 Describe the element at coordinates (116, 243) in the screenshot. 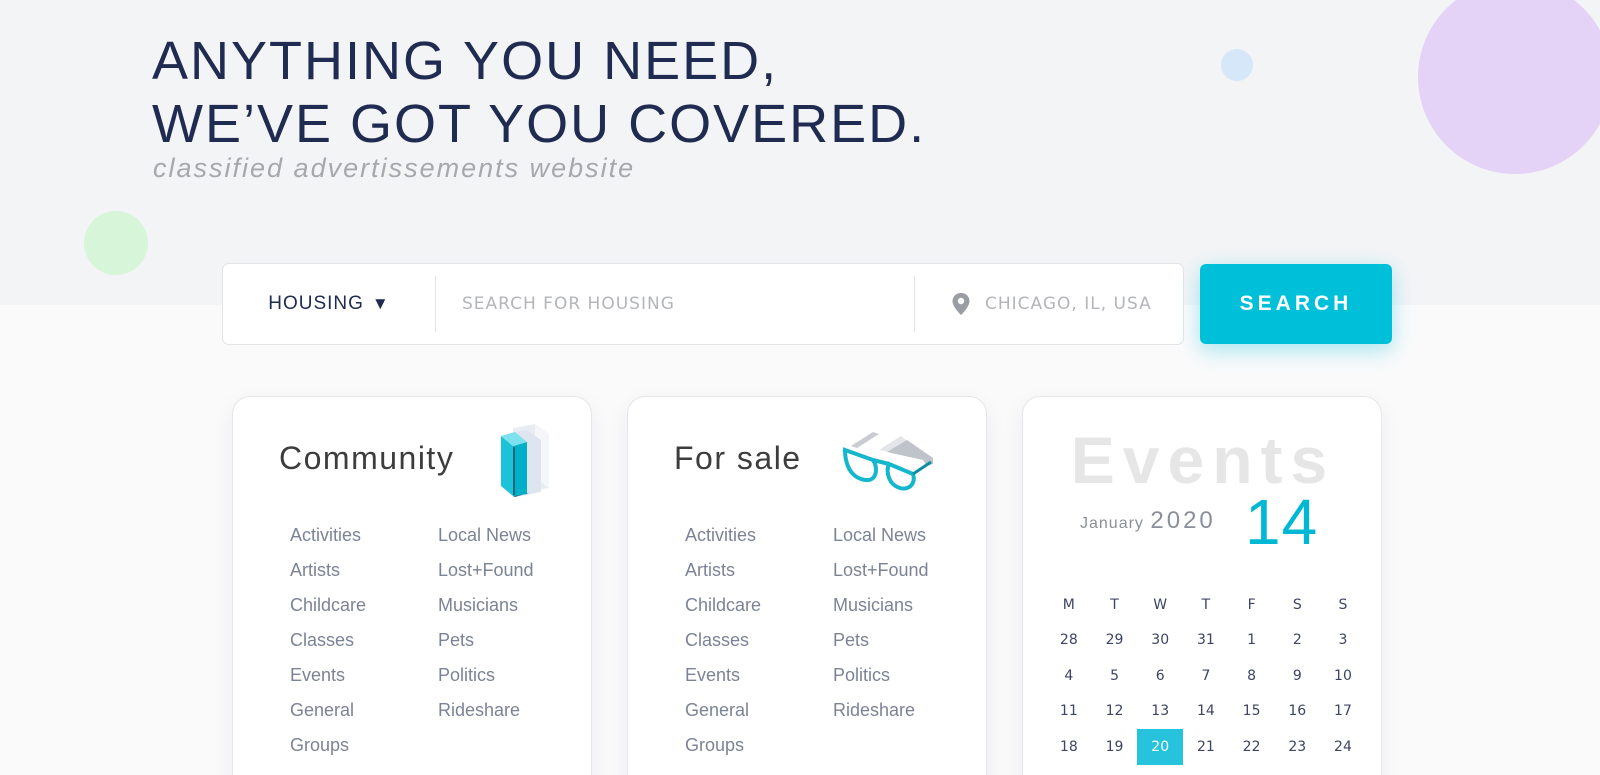

I see `decorative-circle-green` at that location.